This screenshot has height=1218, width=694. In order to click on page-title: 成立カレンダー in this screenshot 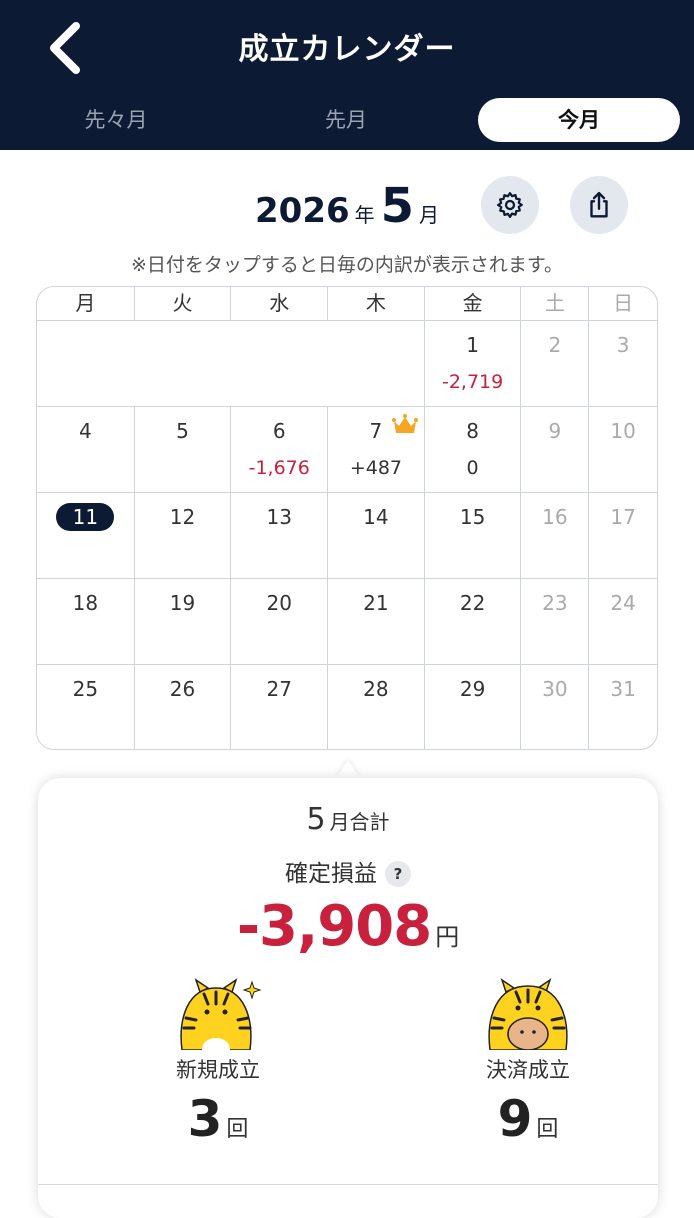, I will do `click(347, 49)`.